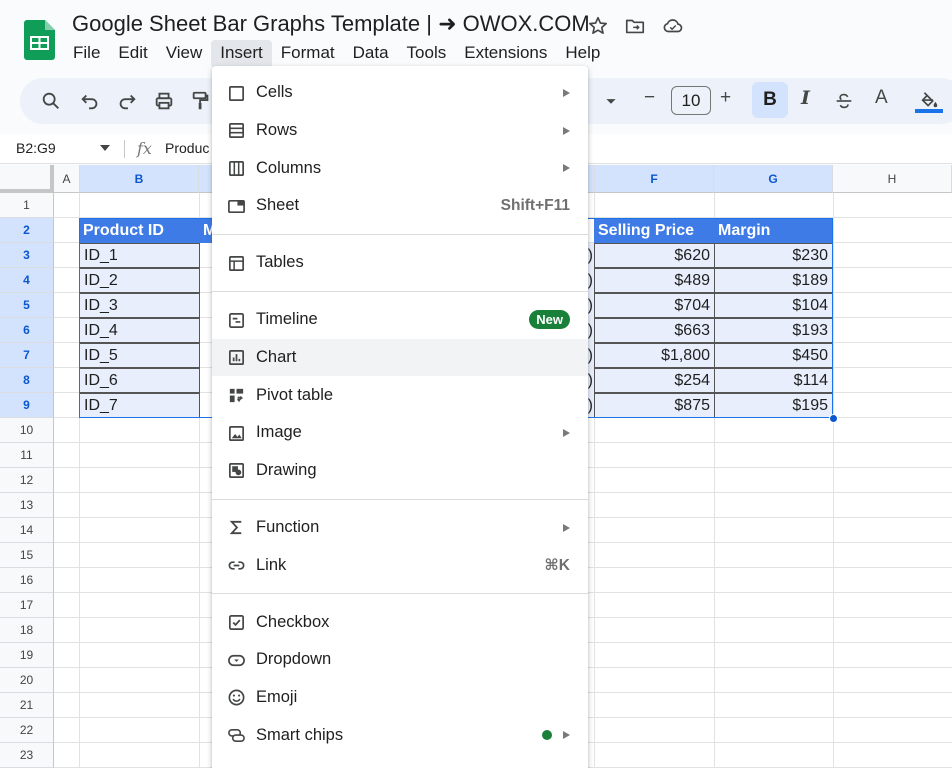  I want to click on cell-b9: ID_7, so click(139, 405).